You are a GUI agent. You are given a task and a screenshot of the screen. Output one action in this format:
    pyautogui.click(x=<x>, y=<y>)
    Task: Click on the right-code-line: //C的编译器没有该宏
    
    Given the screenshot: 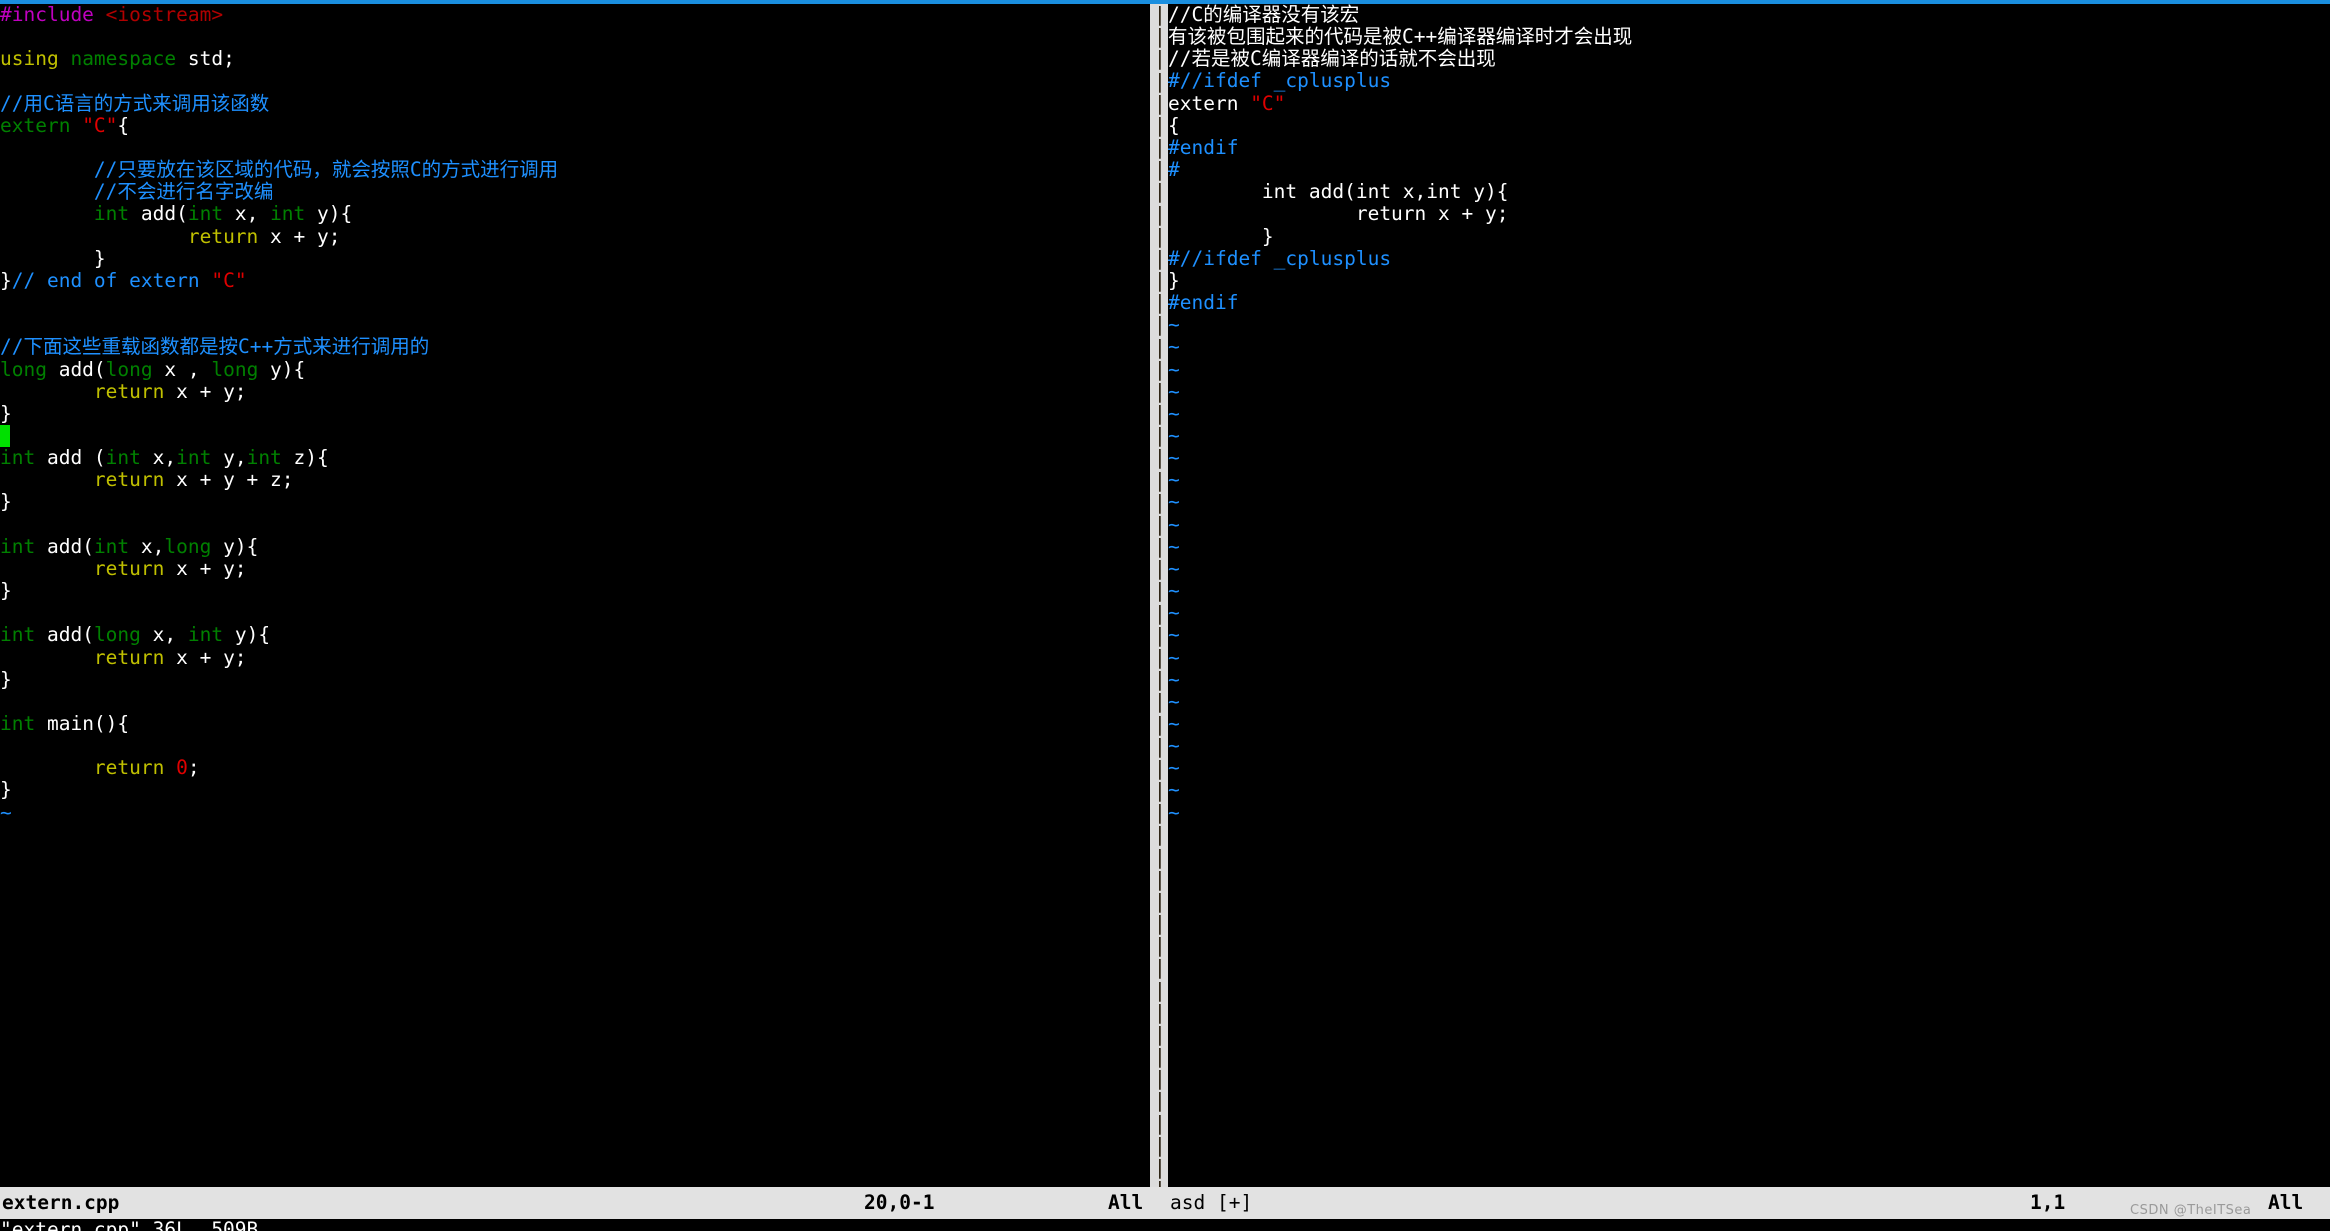 What is the action you would take?
    pyautogui.click(x=1749, y=15)
    